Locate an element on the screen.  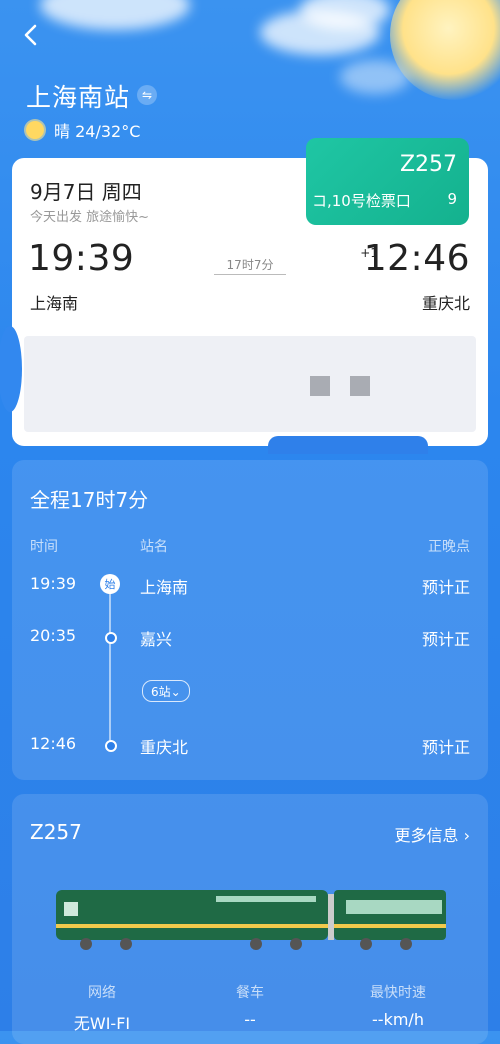
station-title: 上海南站 is located at coordinates (78, 97).